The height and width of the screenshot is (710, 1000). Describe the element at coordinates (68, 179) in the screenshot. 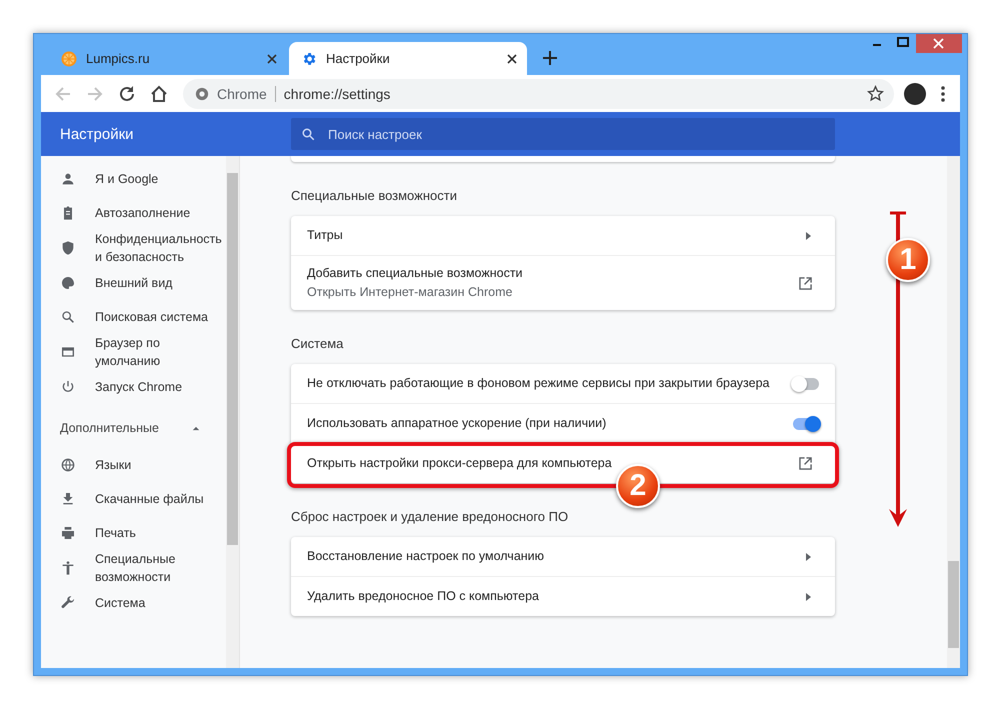

I see `person-icon` at that location.